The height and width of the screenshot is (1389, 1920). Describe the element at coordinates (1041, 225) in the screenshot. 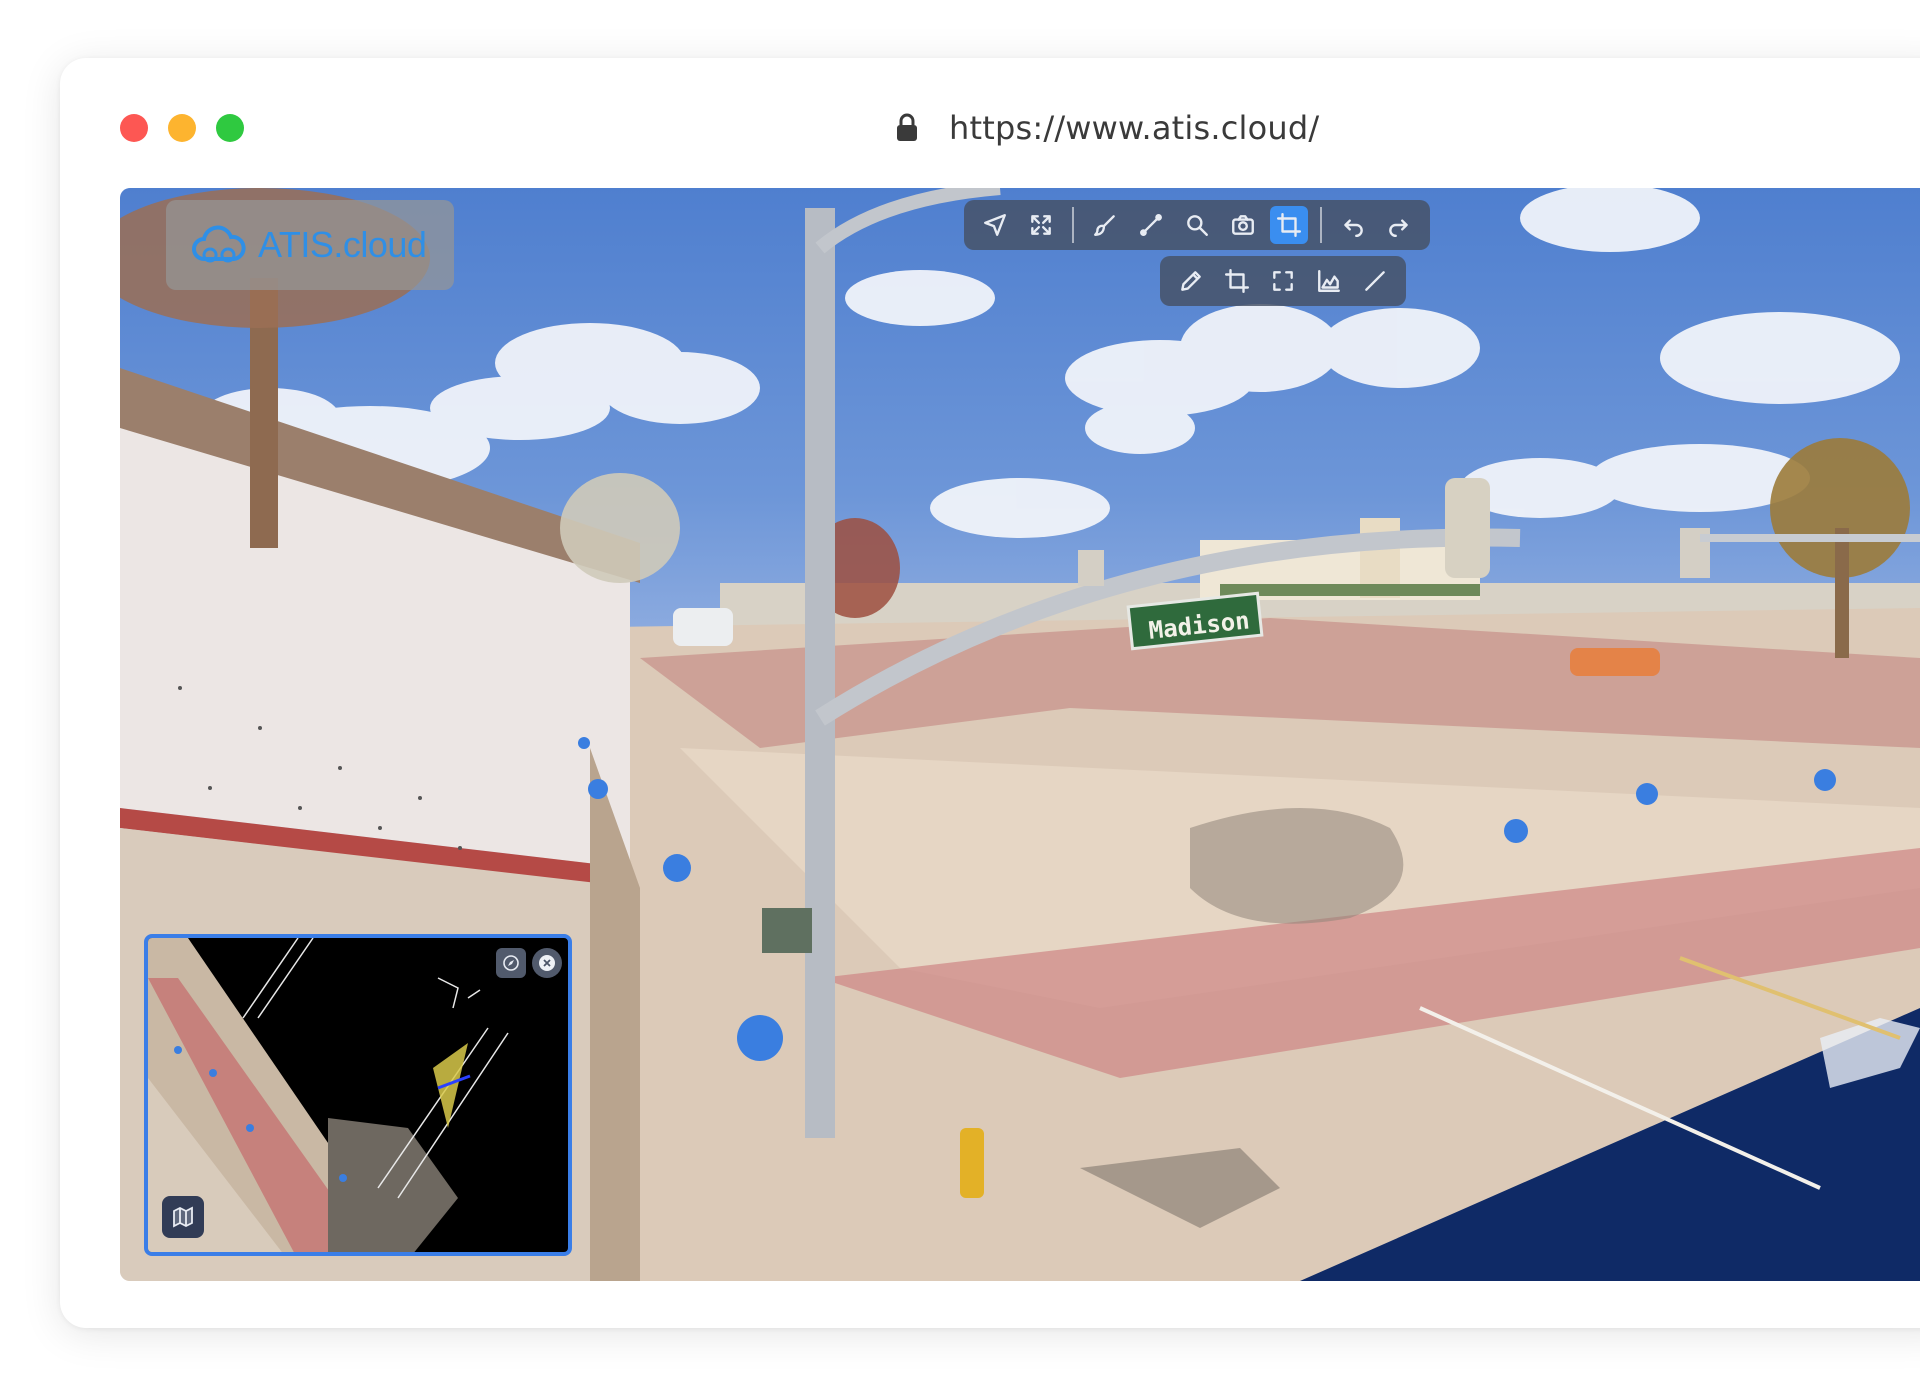

I see `fullscreen-expand-icon` at that location.